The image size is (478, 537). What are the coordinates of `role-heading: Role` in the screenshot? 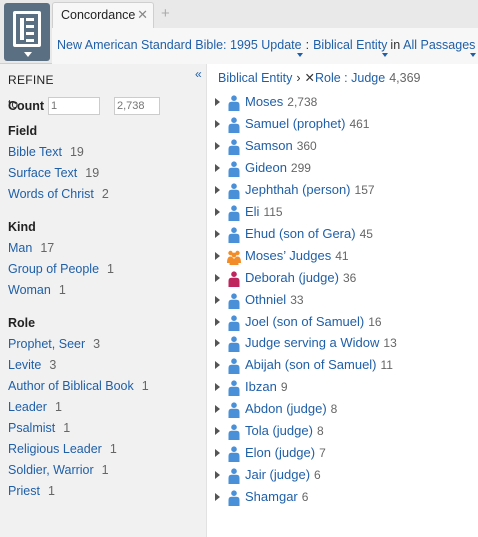 It's located at (22, 323).